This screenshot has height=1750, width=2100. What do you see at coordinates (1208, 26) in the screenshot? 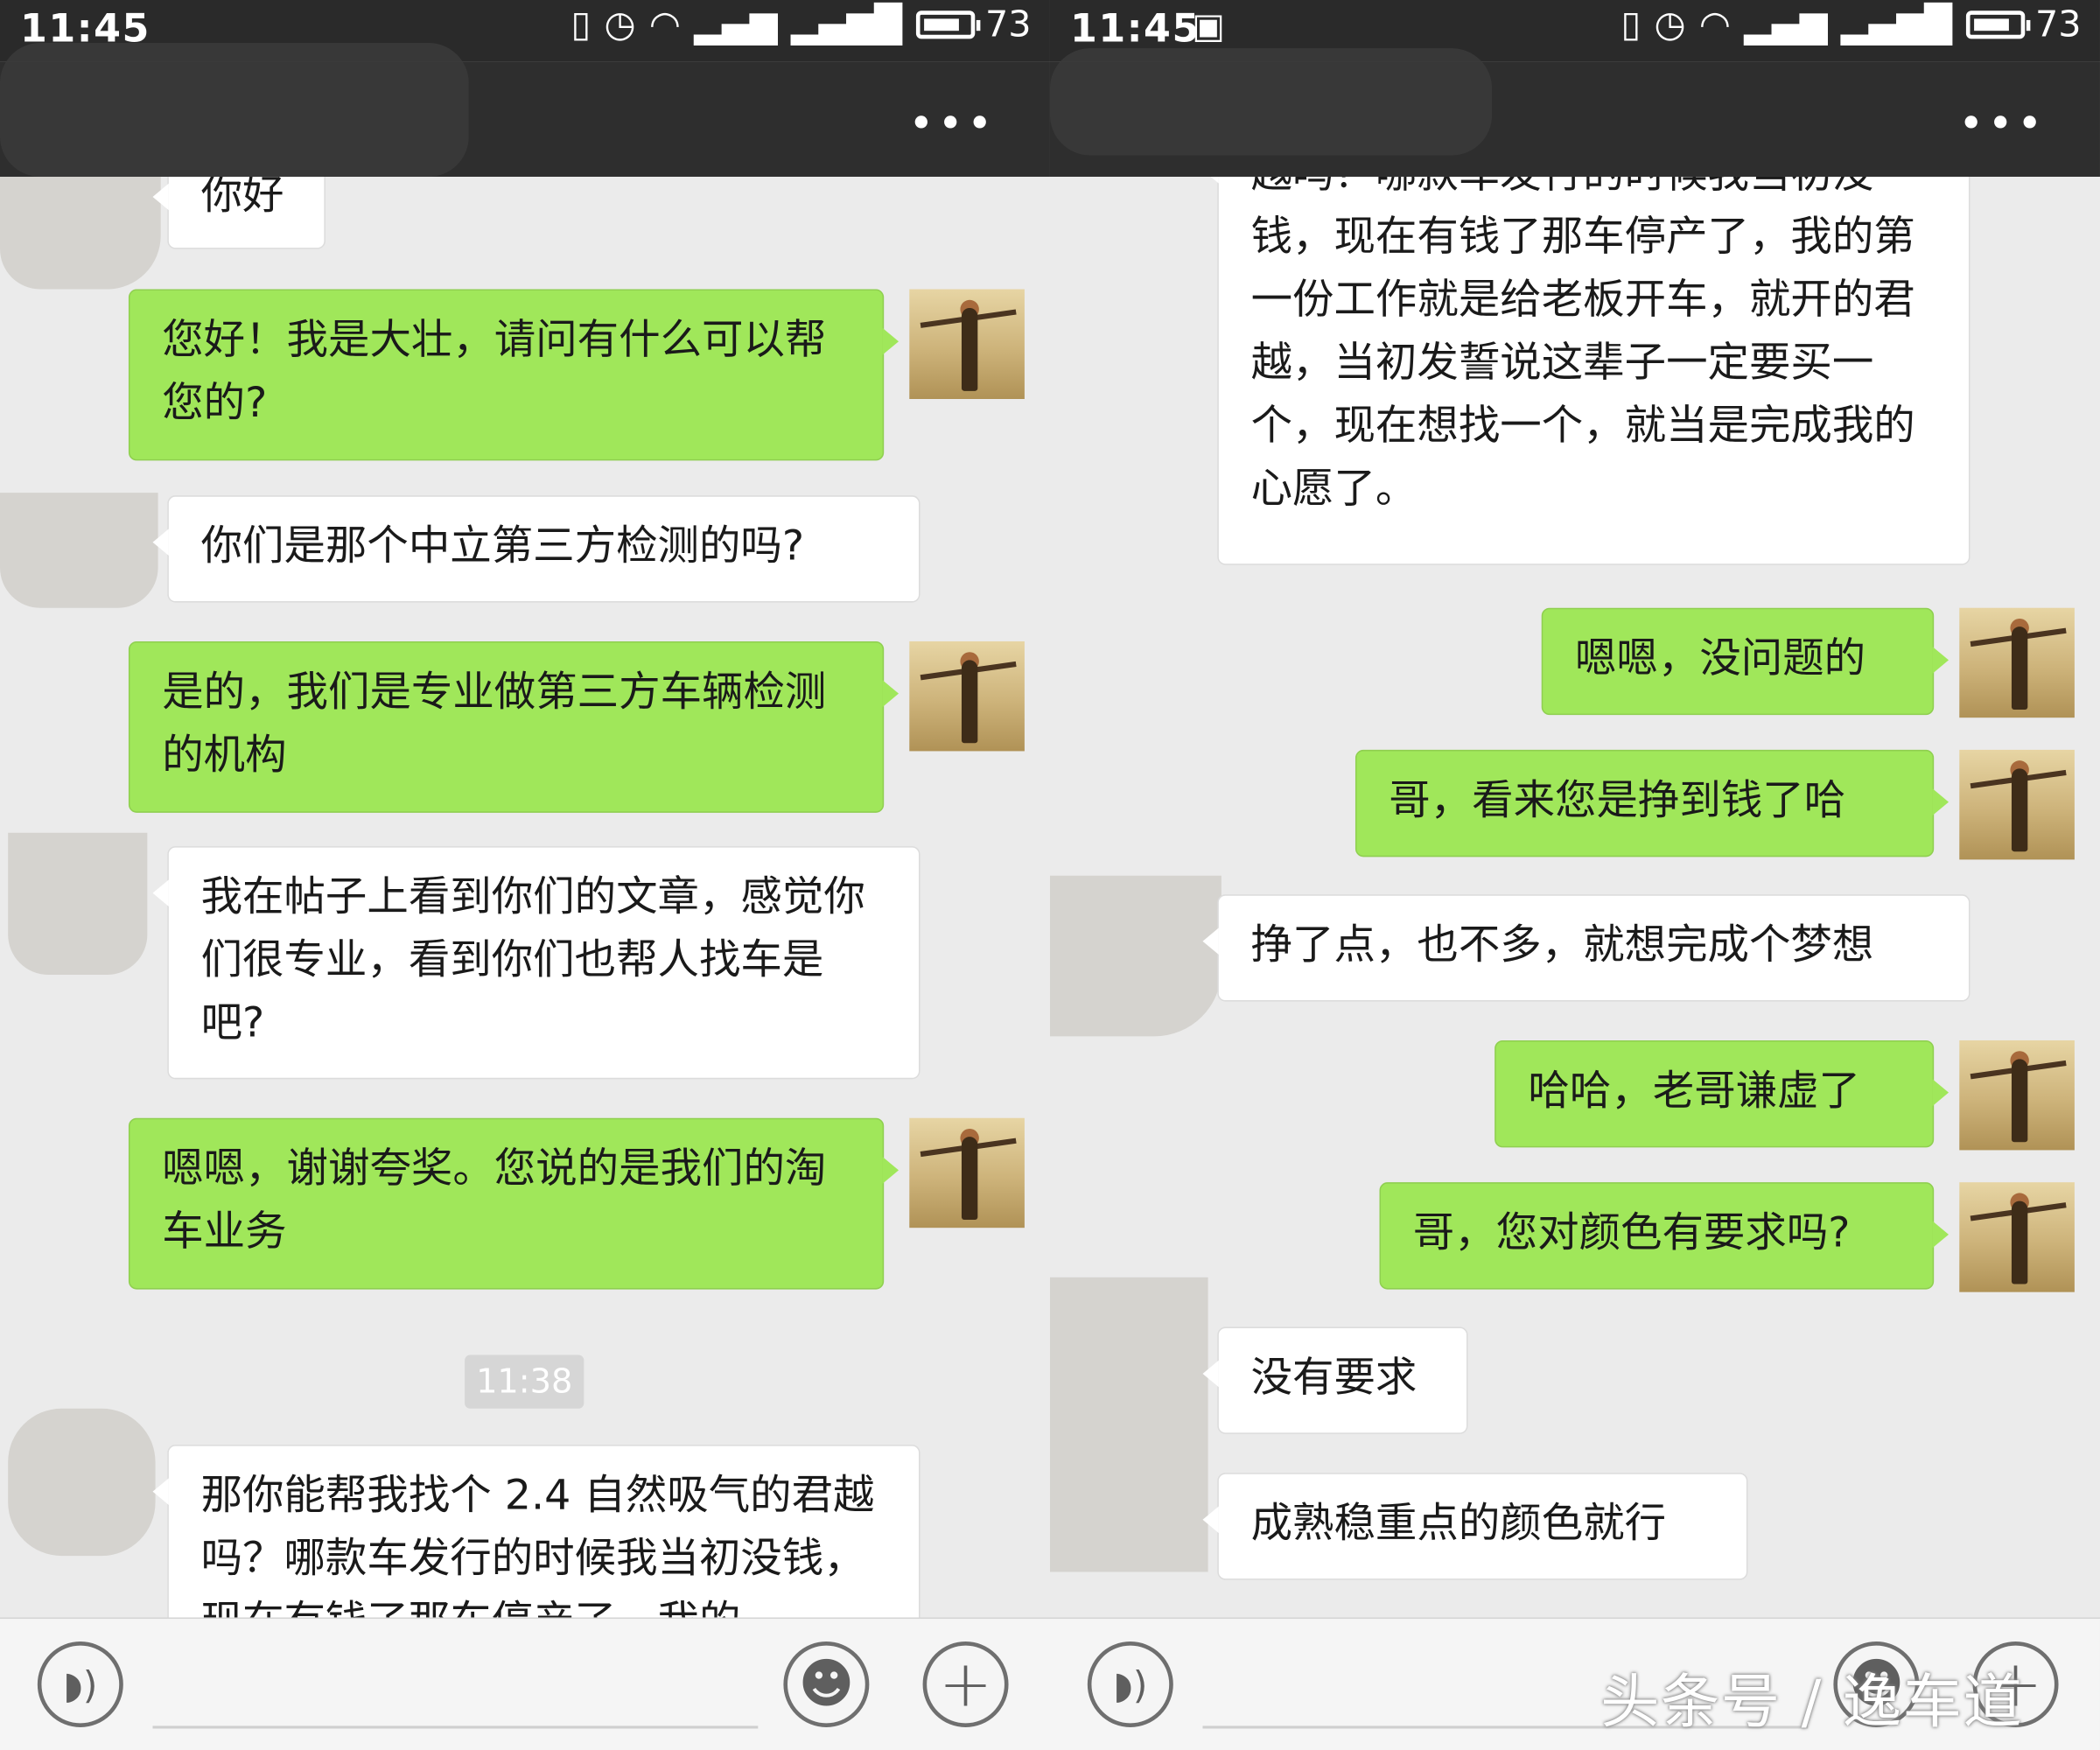
I see `image-icon: ▣` at bounding box center [1208, 26].